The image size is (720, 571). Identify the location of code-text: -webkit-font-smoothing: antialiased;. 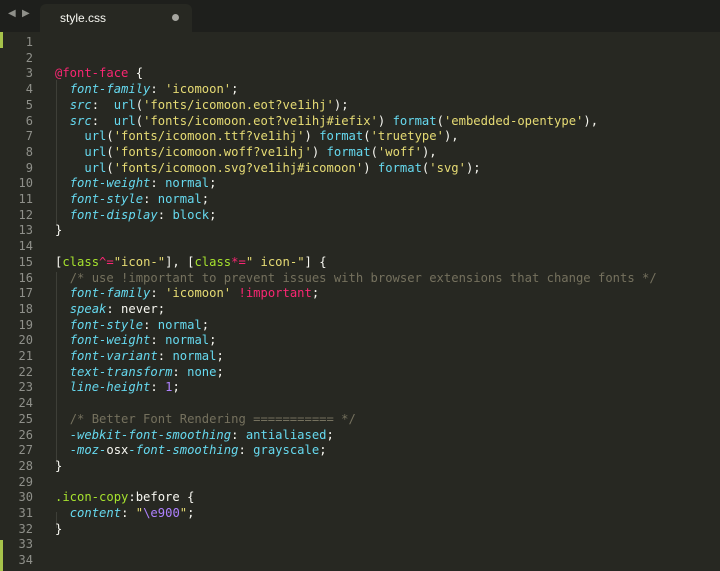
(194, 435).